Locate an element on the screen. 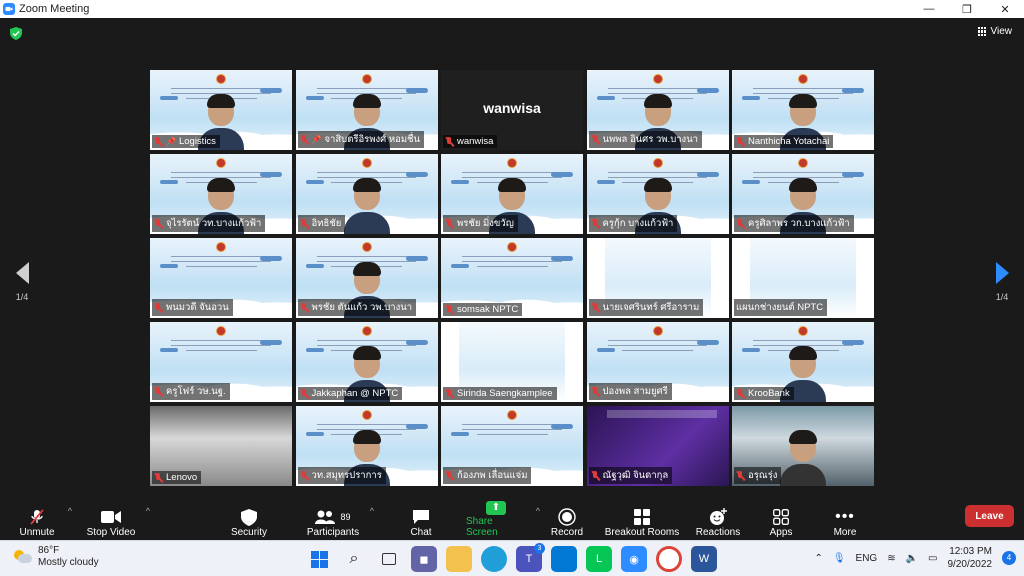 This screenshot has height=576, width=1024. previous-page-button: 1/4 is located at coordinates (22, 282).